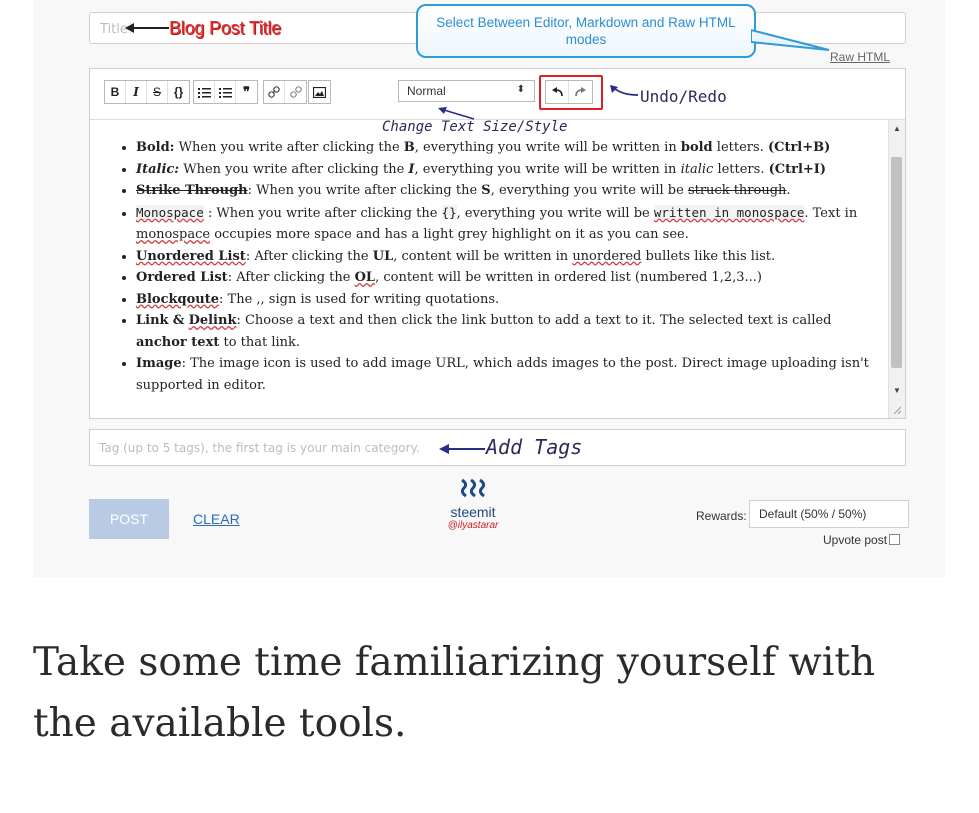 The height and width of the screenshot is (813, 979). I want to click on unordered-list-icon, so click(204, 92).